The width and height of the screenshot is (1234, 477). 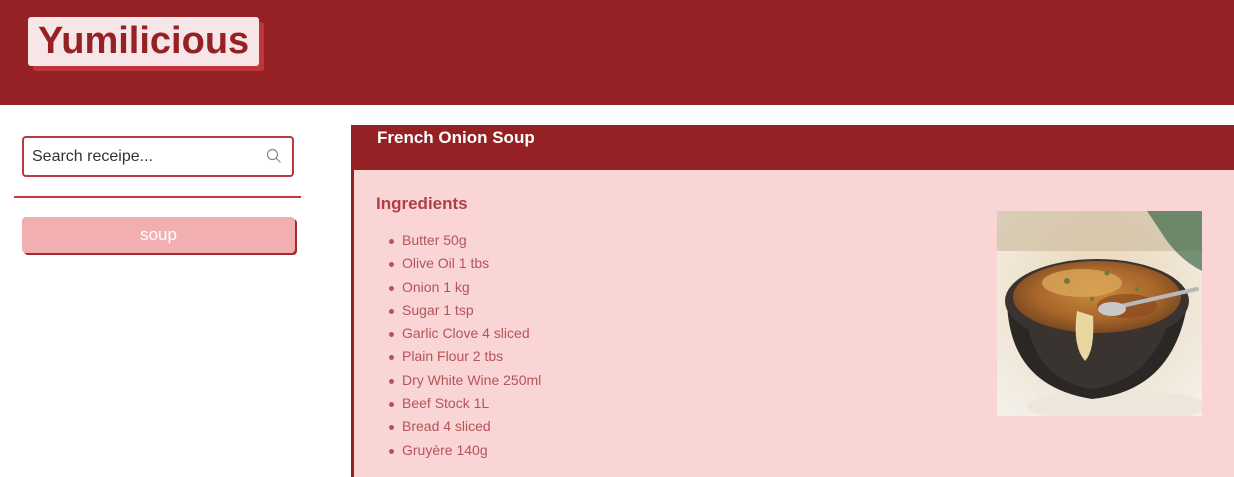 I want to click on search-box, so click(x=158, y=156).